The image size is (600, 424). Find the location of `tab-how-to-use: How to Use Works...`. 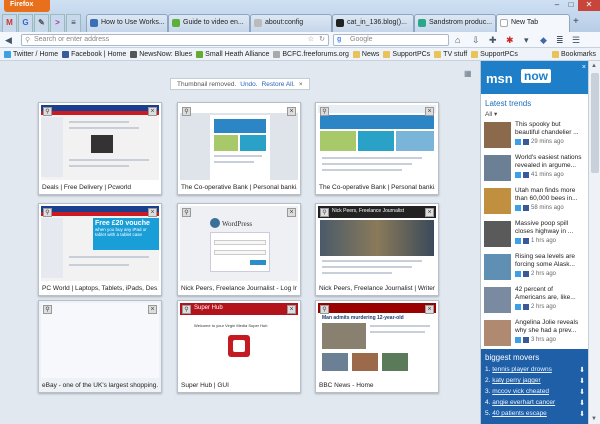

tab-how-to-use: How to Use Works... is located at coordinates (127, 23).